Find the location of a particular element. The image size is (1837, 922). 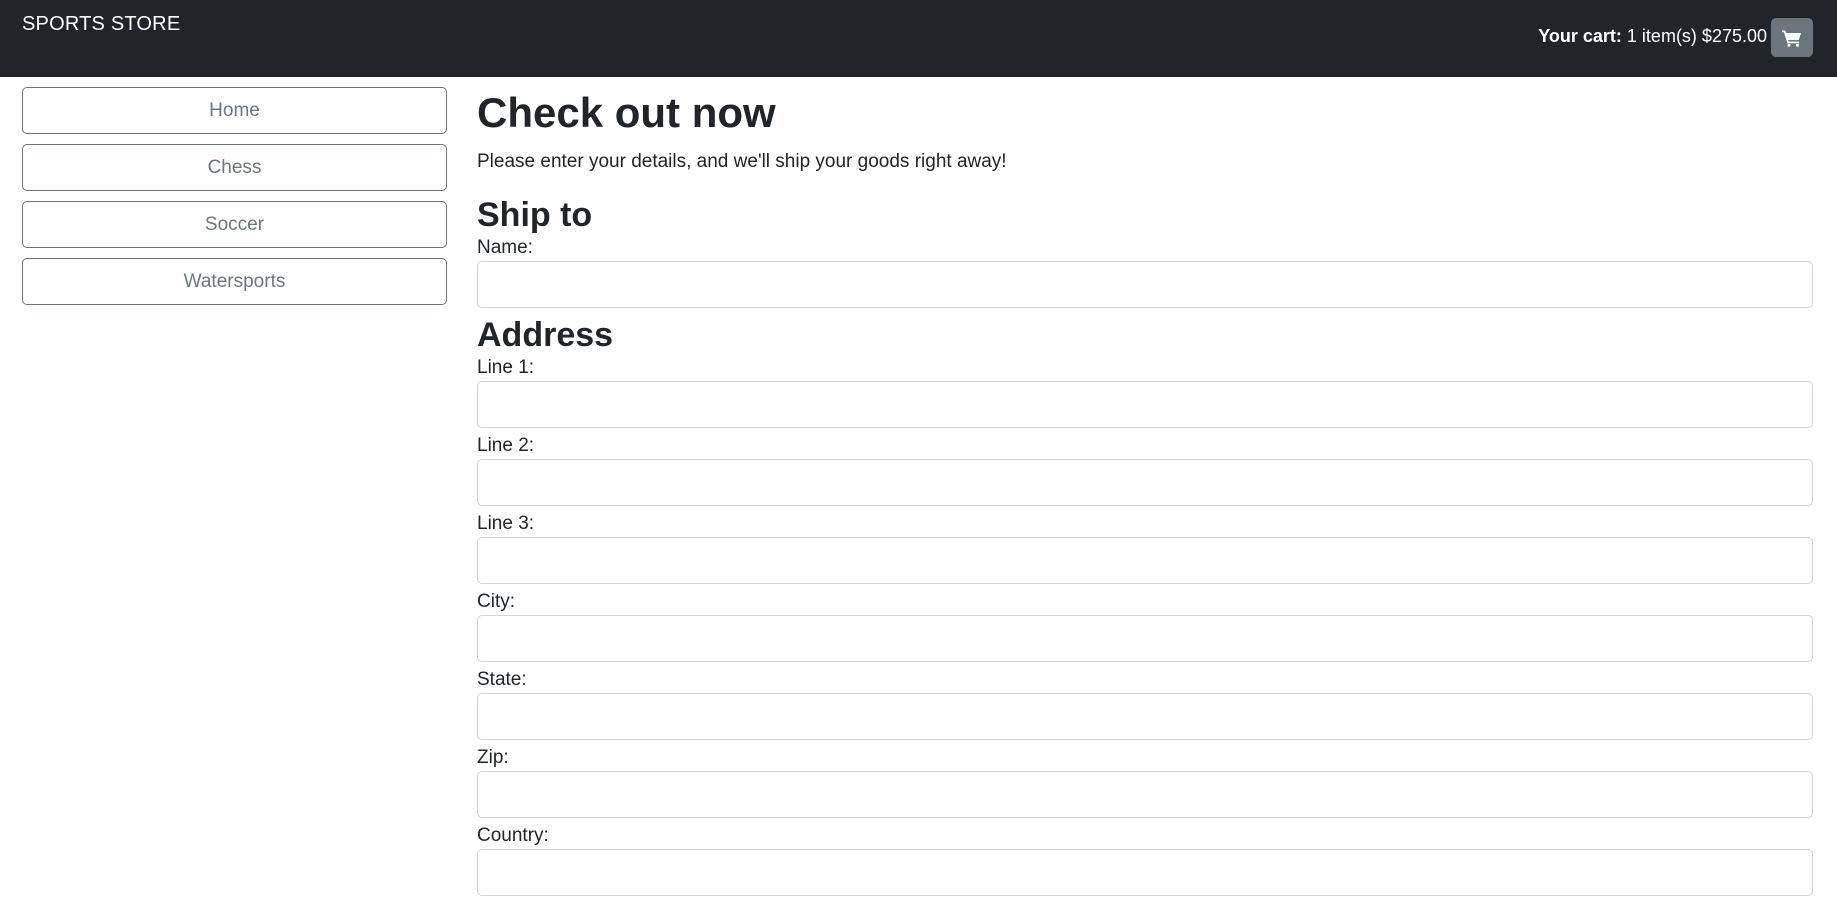

line1-field-group: Line 1: is located at coordinates (1145, 392).